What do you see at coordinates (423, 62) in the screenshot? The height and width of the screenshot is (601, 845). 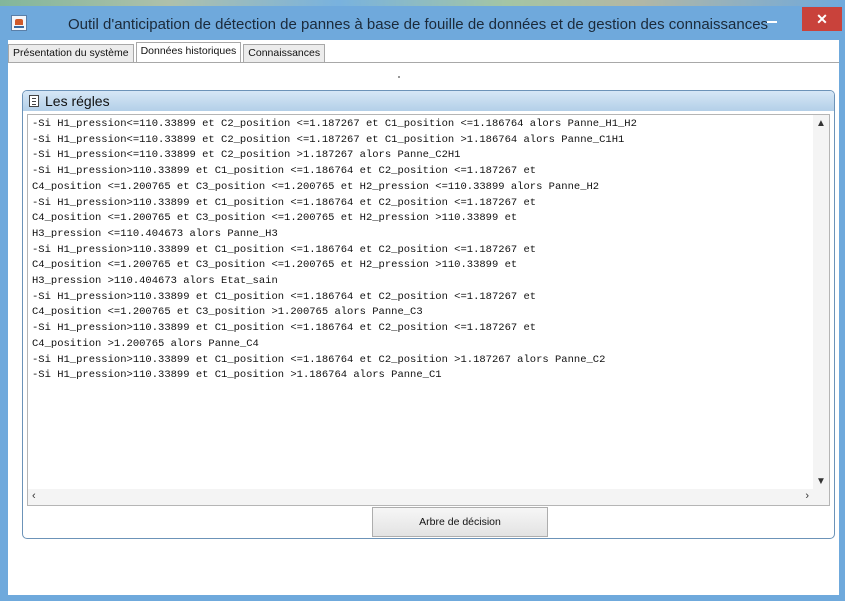 I see `tab-divider` at bounding box center [423, 62].